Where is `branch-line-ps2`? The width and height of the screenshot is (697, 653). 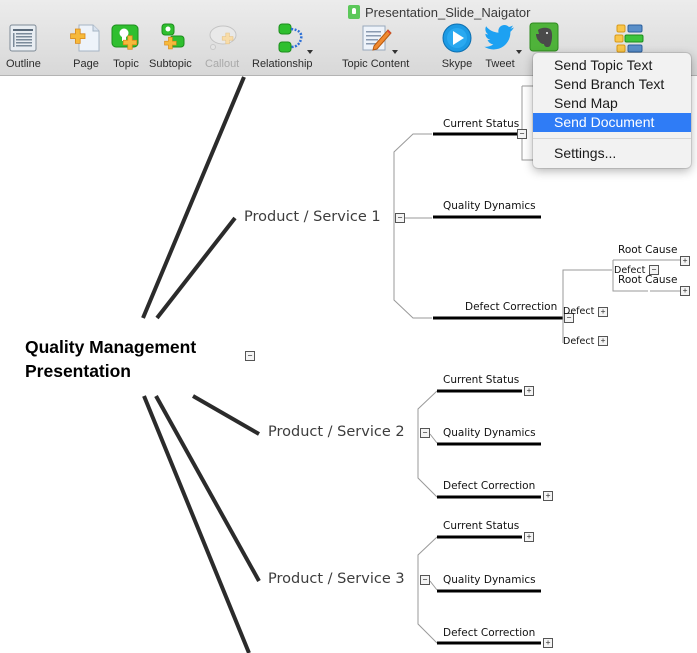 branch-line-ps2 is located at coordinates (226, 415).